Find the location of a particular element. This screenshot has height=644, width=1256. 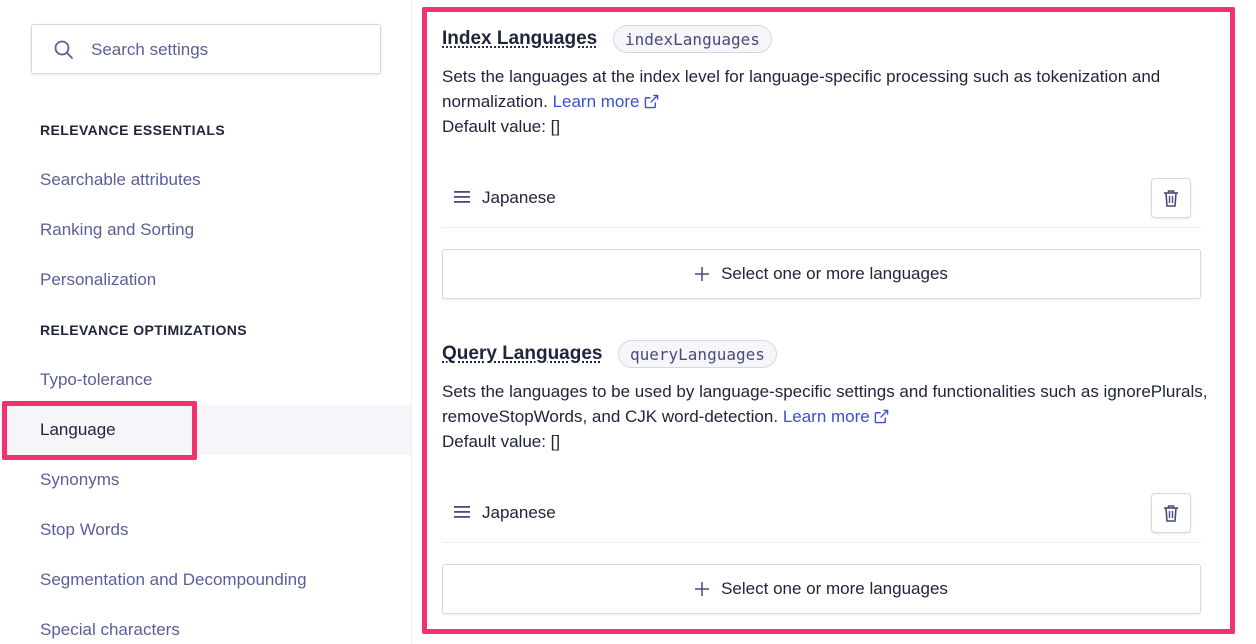

remove-index-language-button is located at coordinates (1171, 198).